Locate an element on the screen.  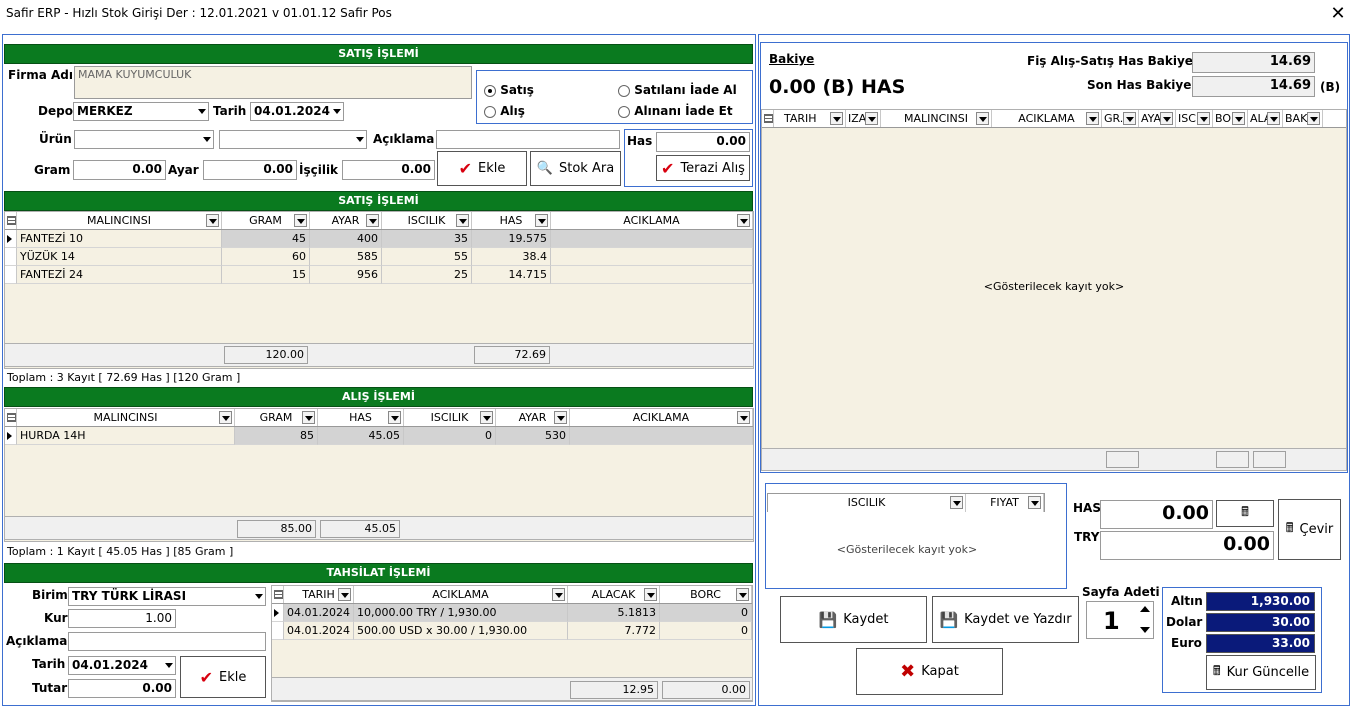
urun-sub-combo is located at coordinates (293, 139).